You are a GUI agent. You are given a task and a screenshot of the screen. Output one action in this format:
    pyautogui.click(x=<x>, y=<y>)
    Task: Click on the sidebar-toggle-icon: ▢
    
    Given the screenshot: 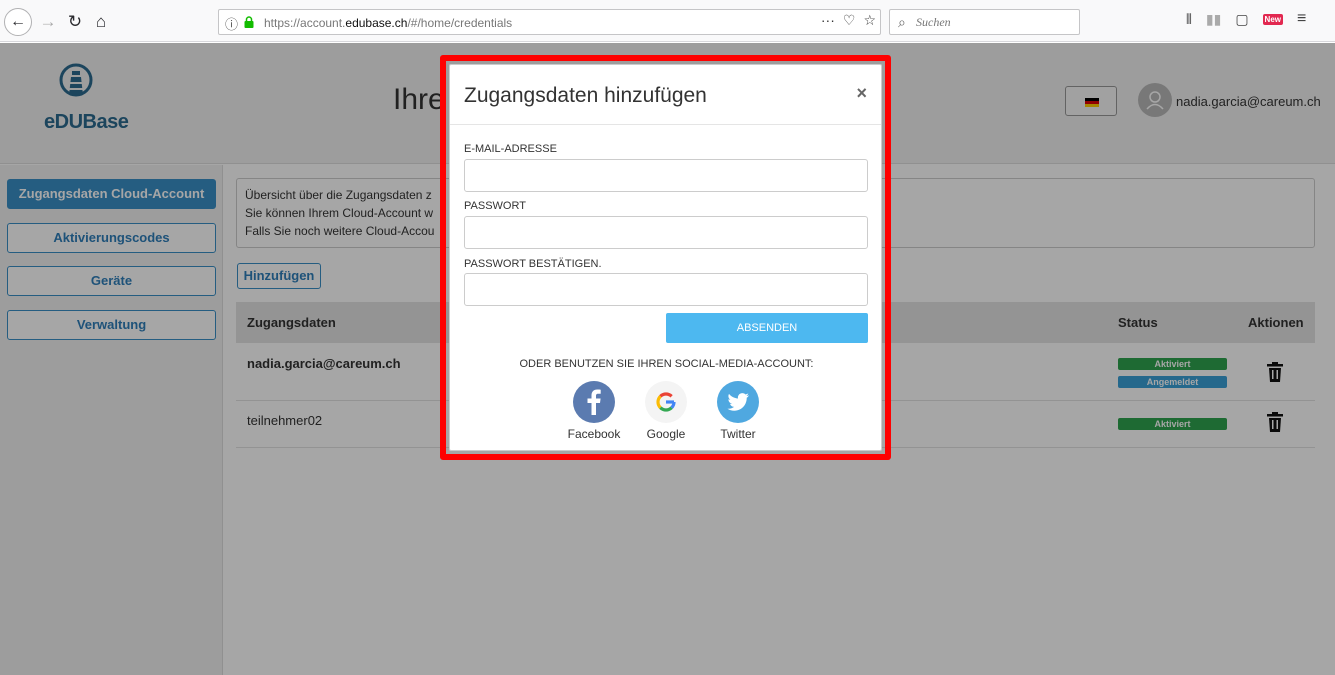 What is the action you would take?
    pyautogui.click(x=1241, y=19)
    